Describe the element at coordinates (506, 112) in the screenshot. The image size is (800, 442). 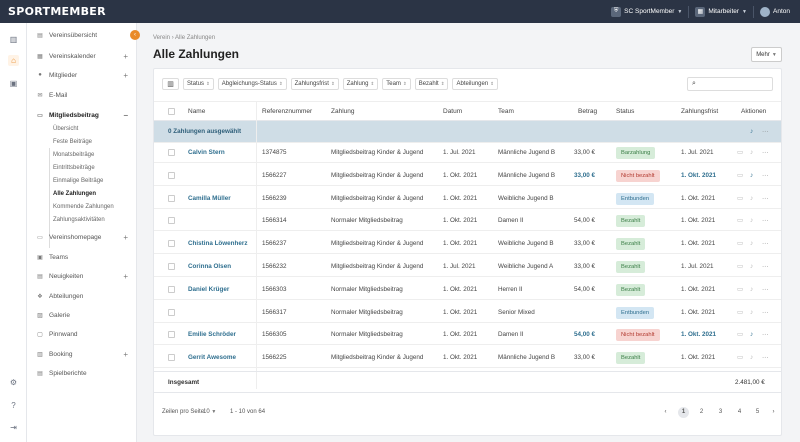
I see `col-team: Team` at that location.